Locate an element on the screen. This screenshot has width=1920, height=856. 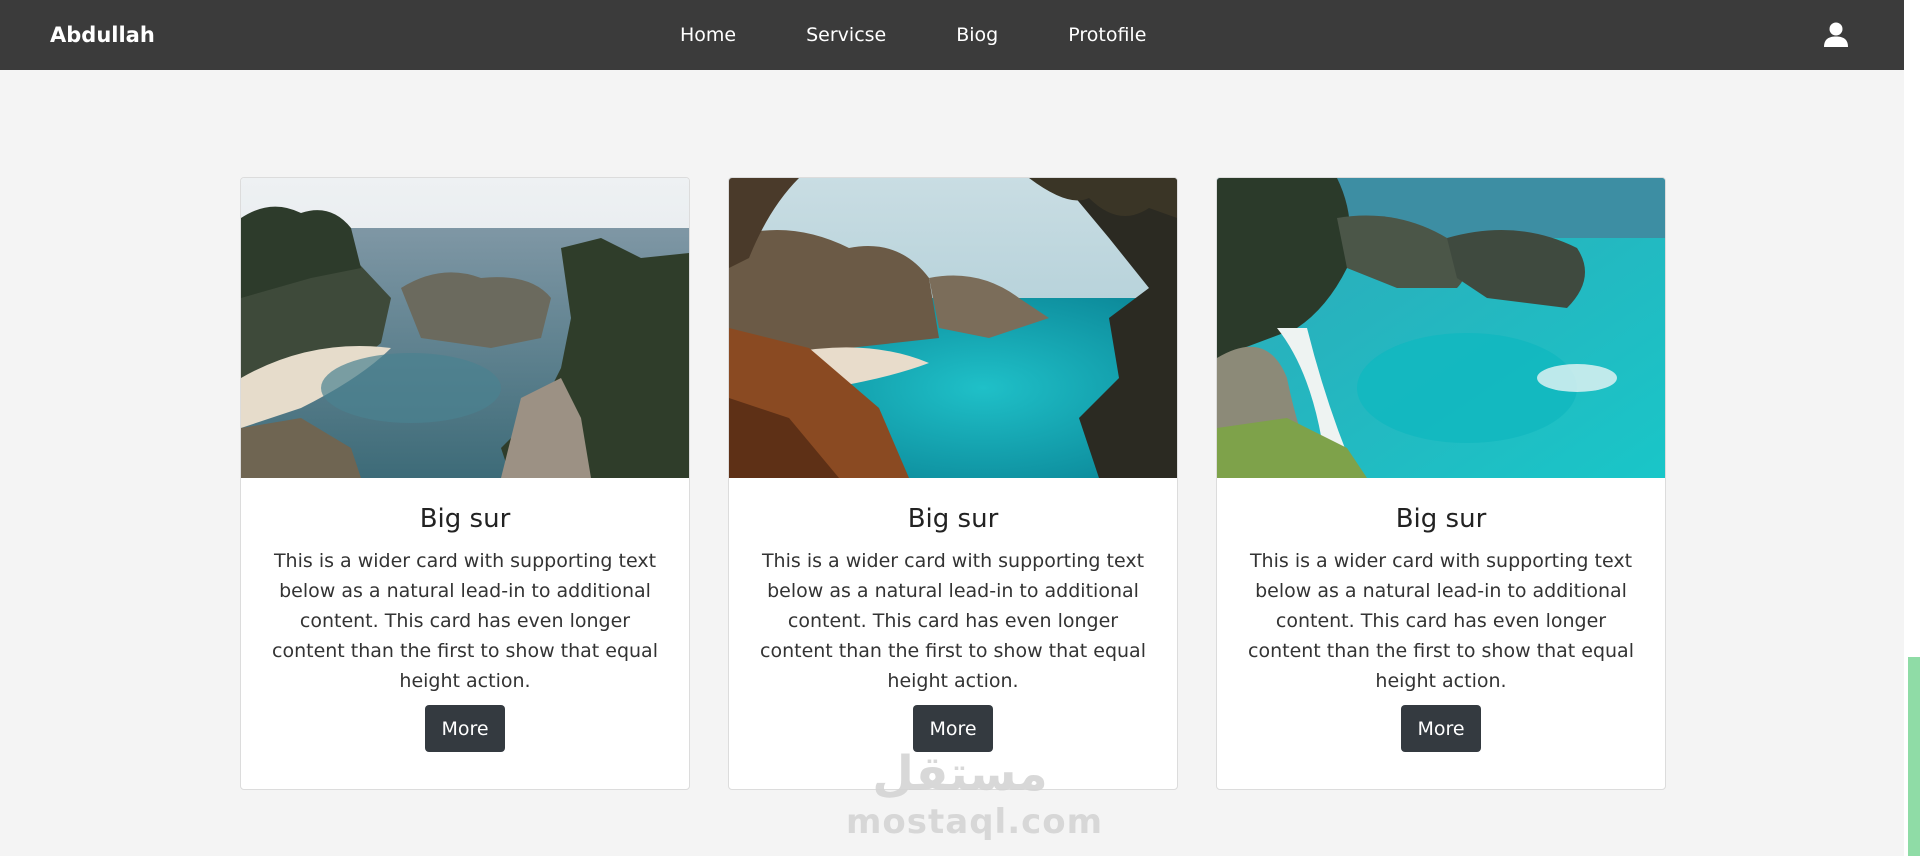
page-scrollbar is located at coordinates (1912, 428).